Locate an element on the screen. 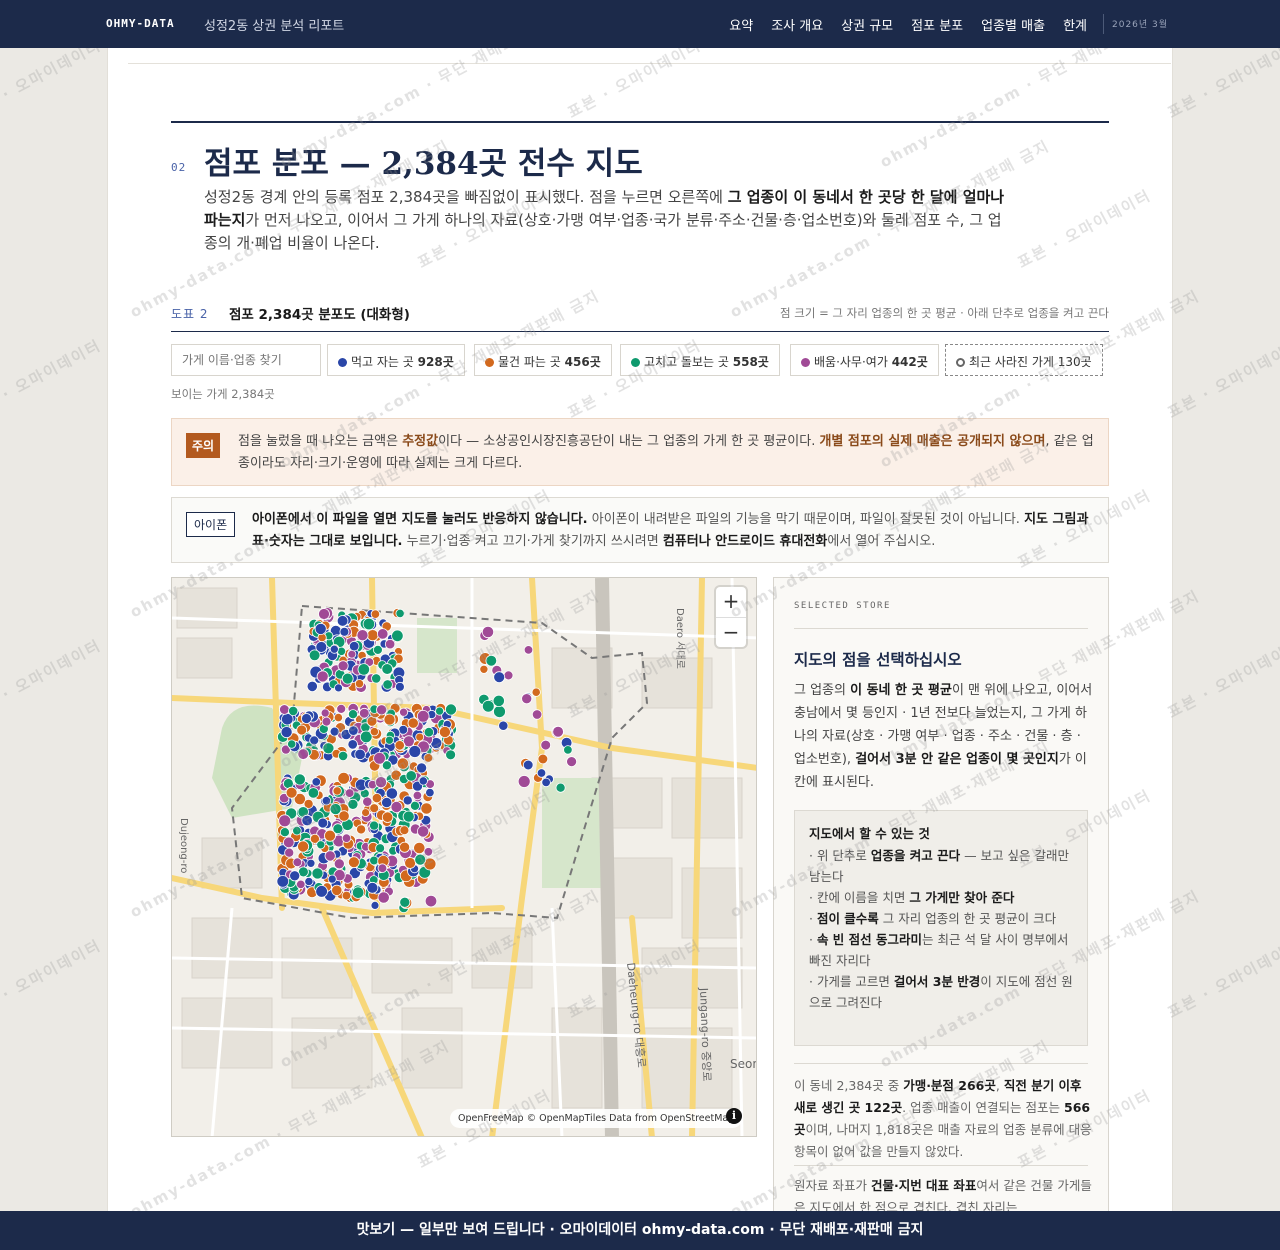  info-icon: i is located at coordinates (734, 1116).